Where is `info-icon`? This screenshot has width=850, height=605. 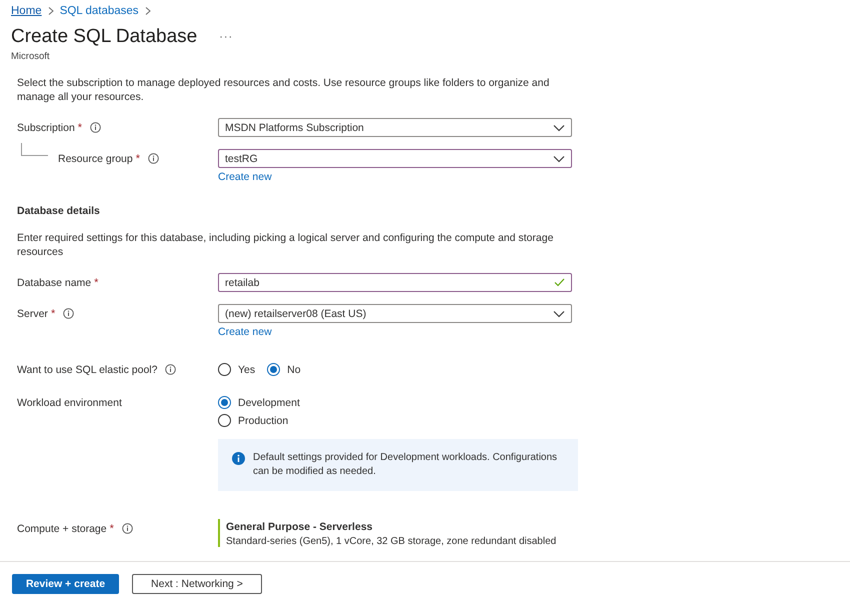 info-icon is located at coordinates (238, 458).